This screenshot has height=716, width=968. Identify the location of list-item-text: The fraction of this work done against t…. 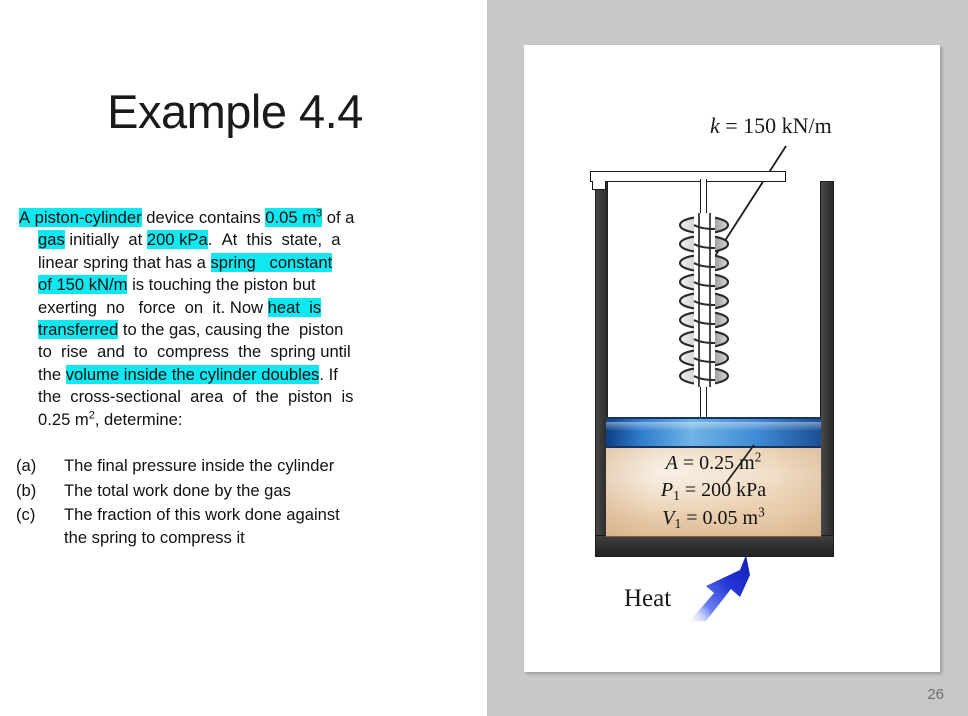
(263, 526).